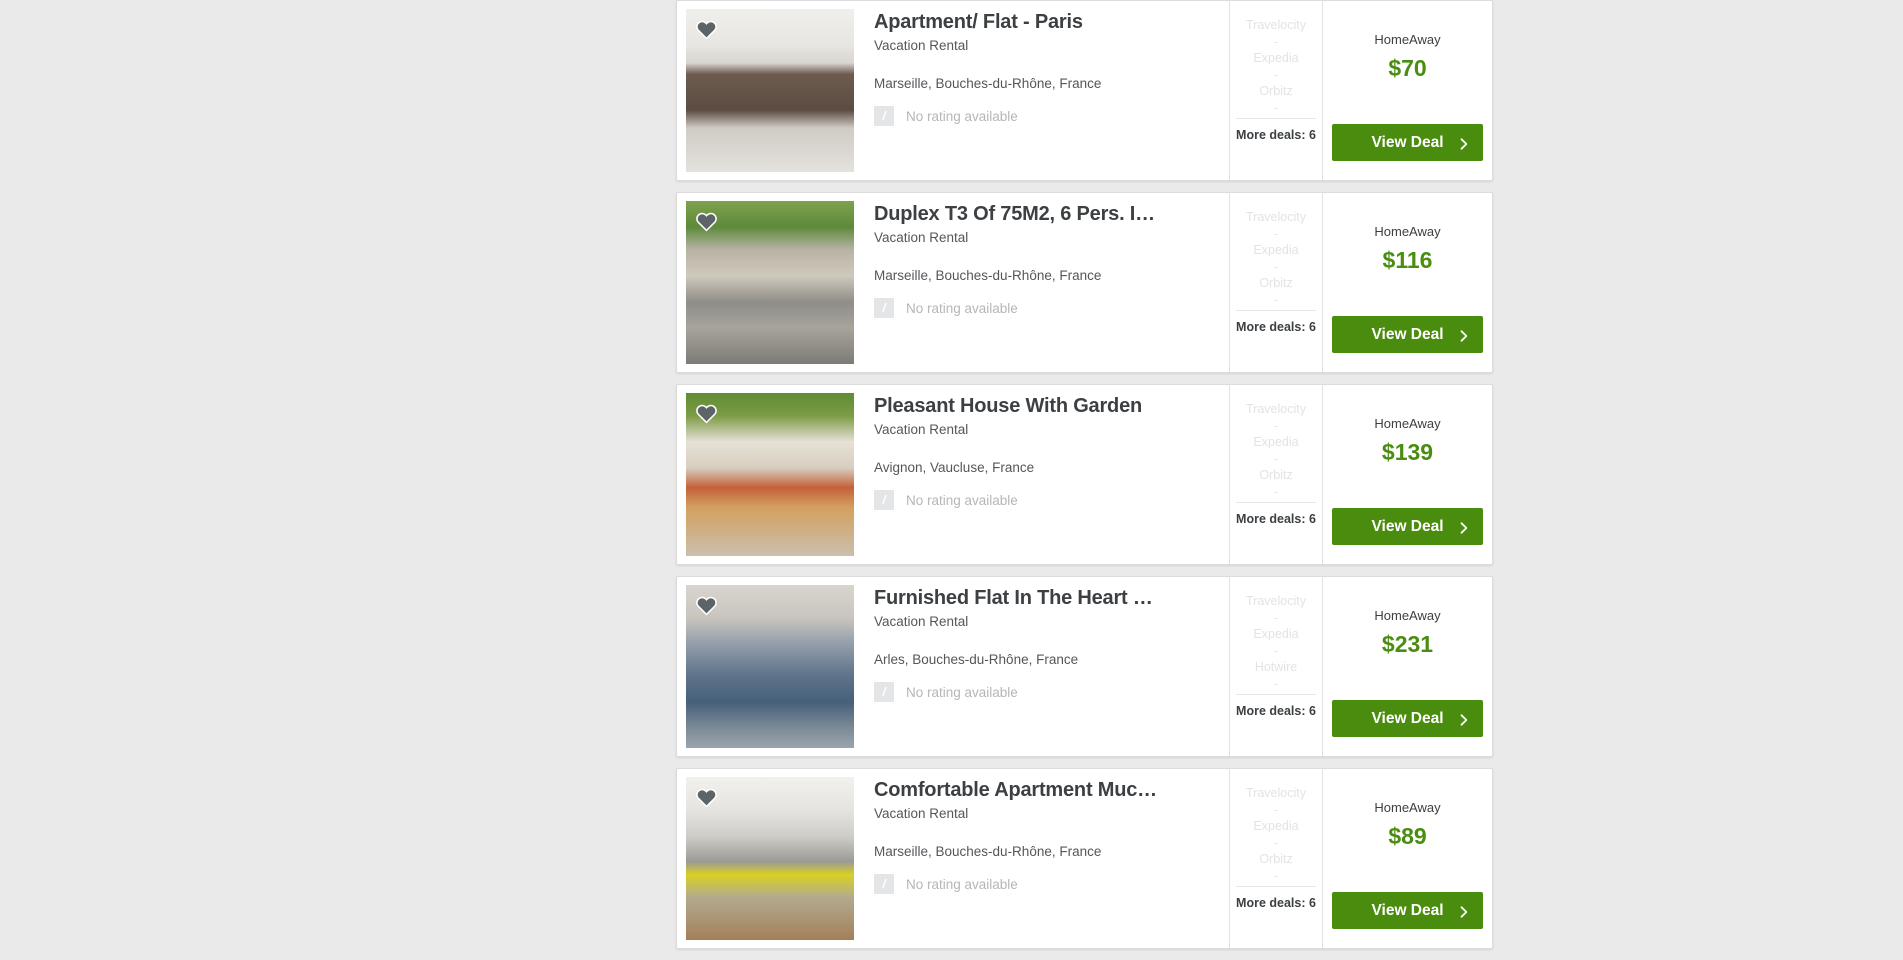 This screenshot has height=960, width=1903. What do you see at coordinates (1021, 406) in the screenshot?
I see `property-title: Pleasant House With Garden` at bounding box center [1021, 406].